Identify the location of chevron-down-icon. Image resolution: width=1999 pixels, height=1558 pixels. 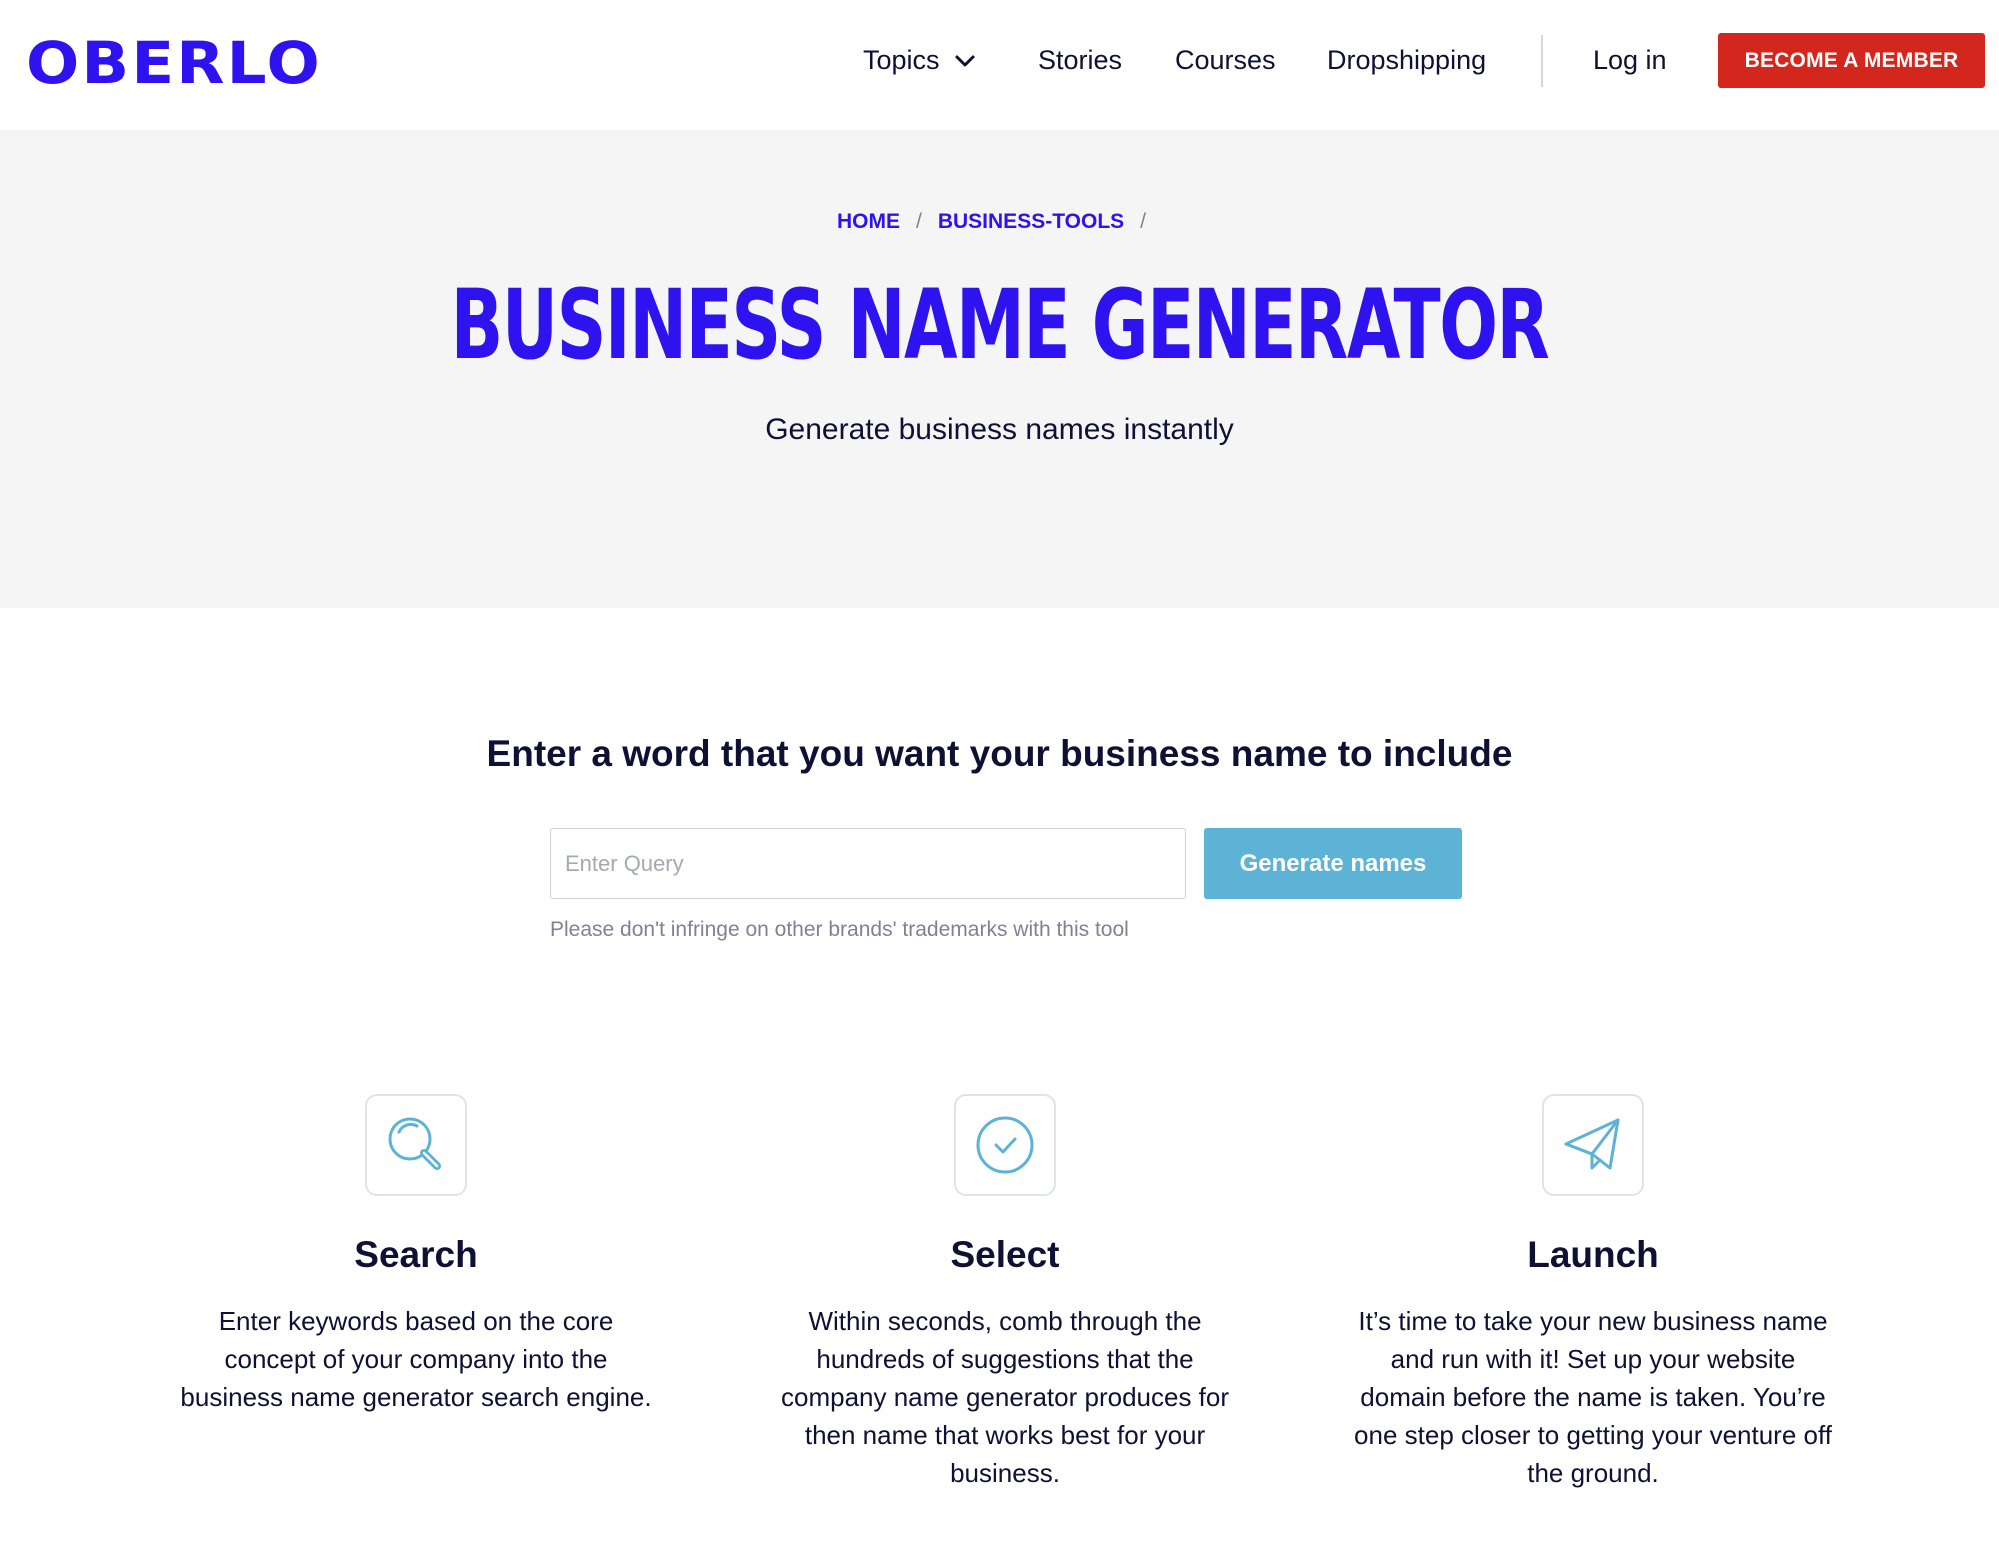
(965, 60).